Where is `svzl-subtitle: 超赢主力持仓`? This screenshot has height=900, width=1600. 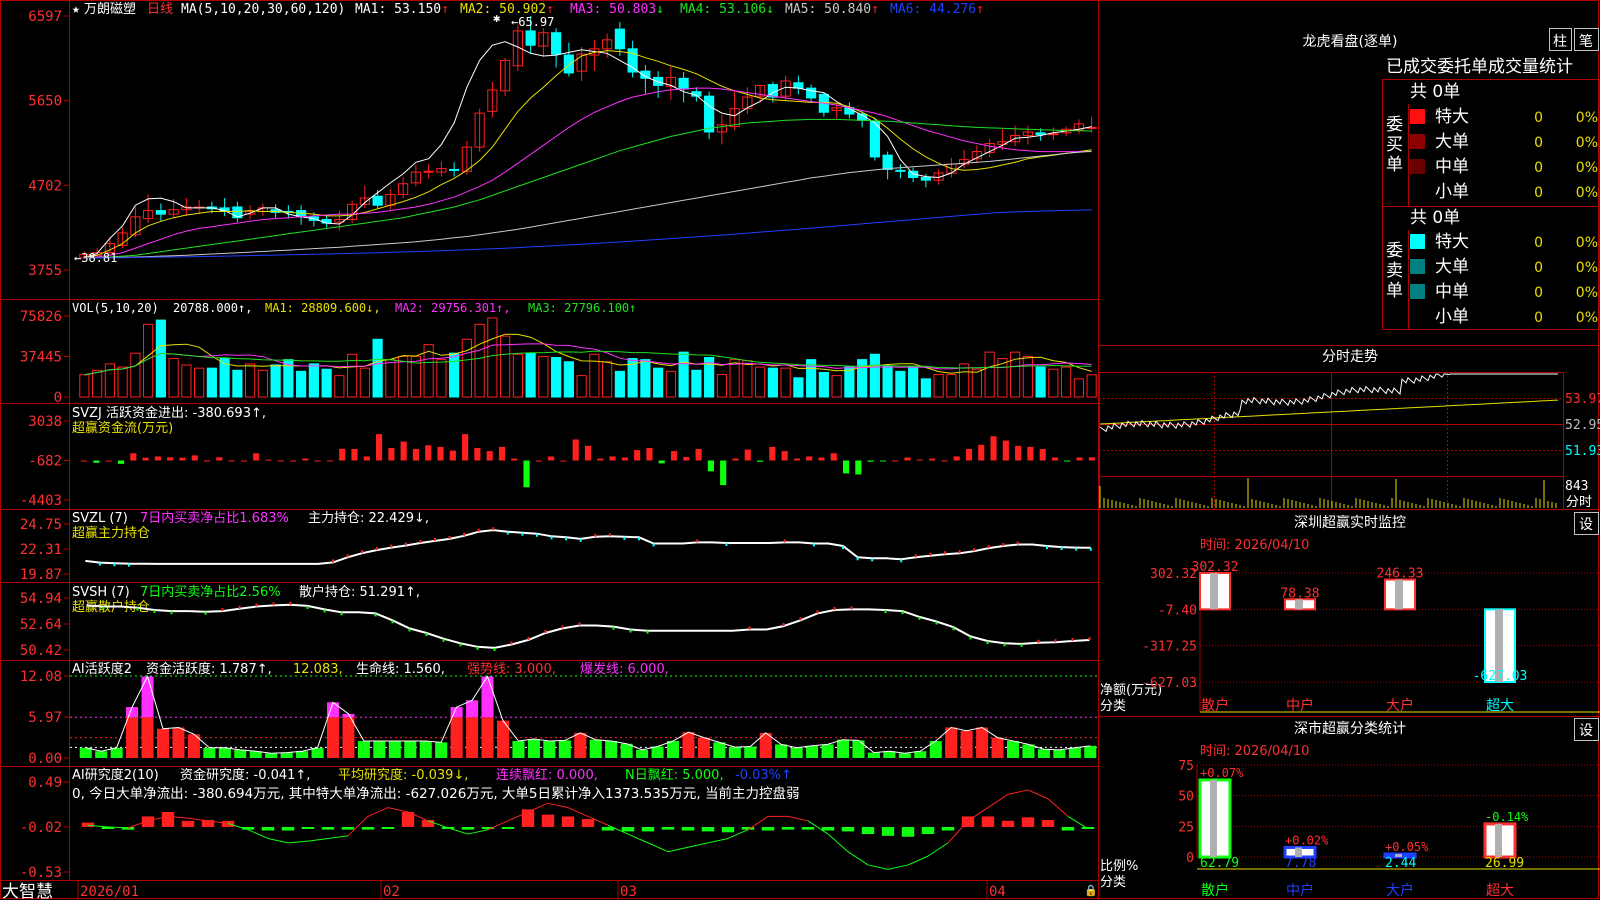 svzl-subtitle: 超赢主力持仓 is located at coordinates (111, 533).